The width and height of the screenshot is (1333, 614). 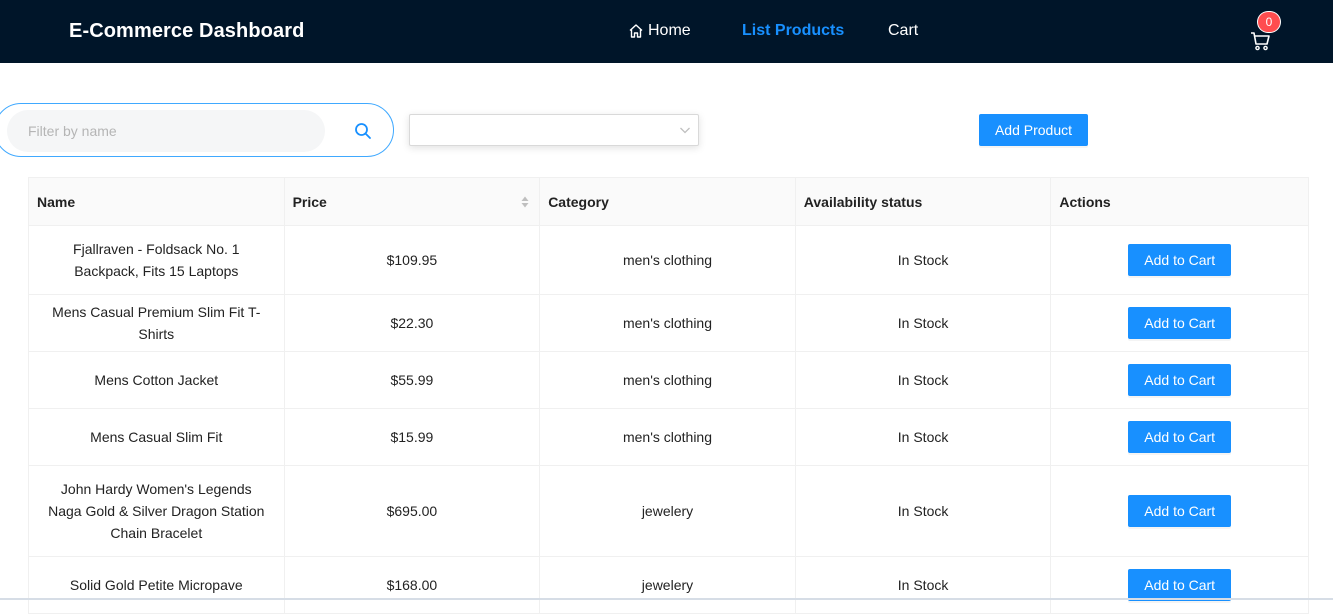 I want to click on product-name: Mens Casual Slim Fit, so click(x=157, y=437).